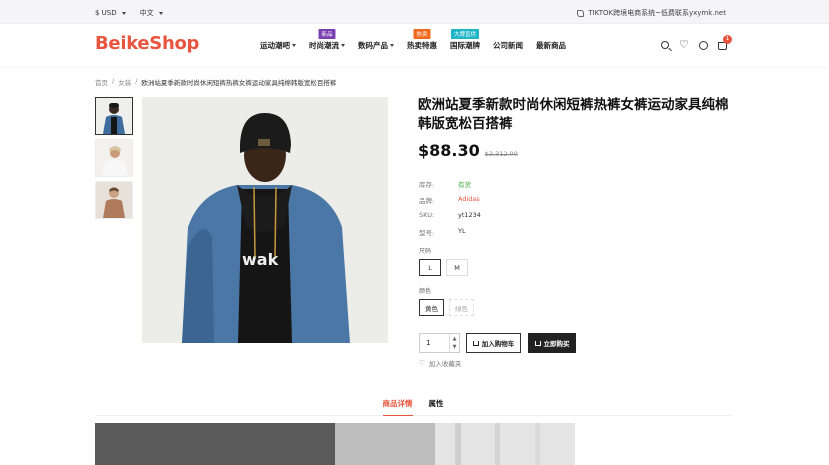  What do you see at coordinates (450, 215) in the screenshot?
I see `attr-sku: SKU: yt1234` at bounding box center [450, 215].